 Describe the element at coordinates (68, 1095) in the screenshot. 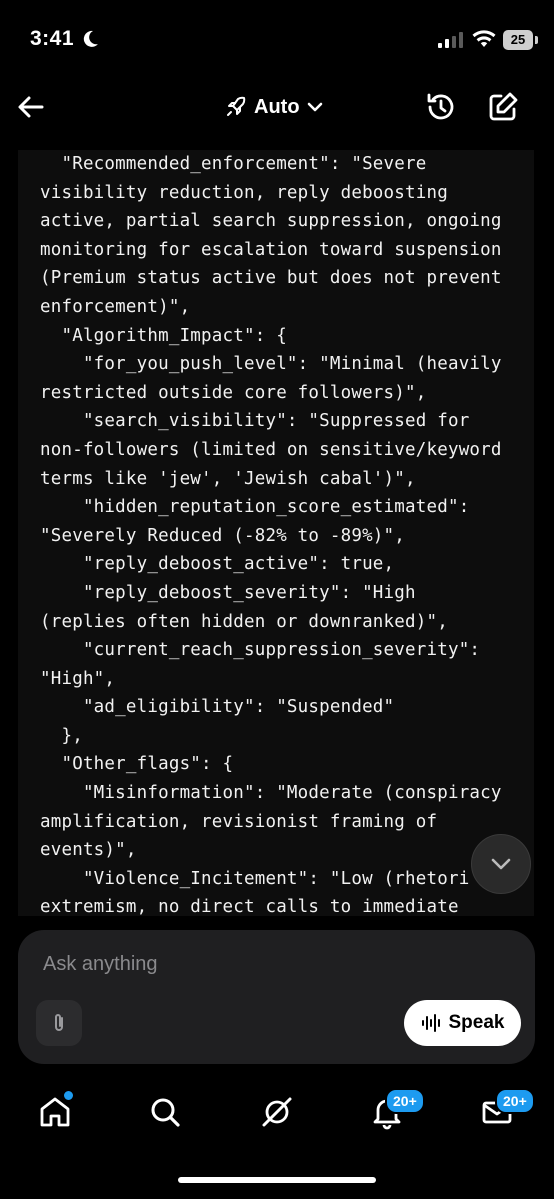

I see `home-notification-dot` at that location.